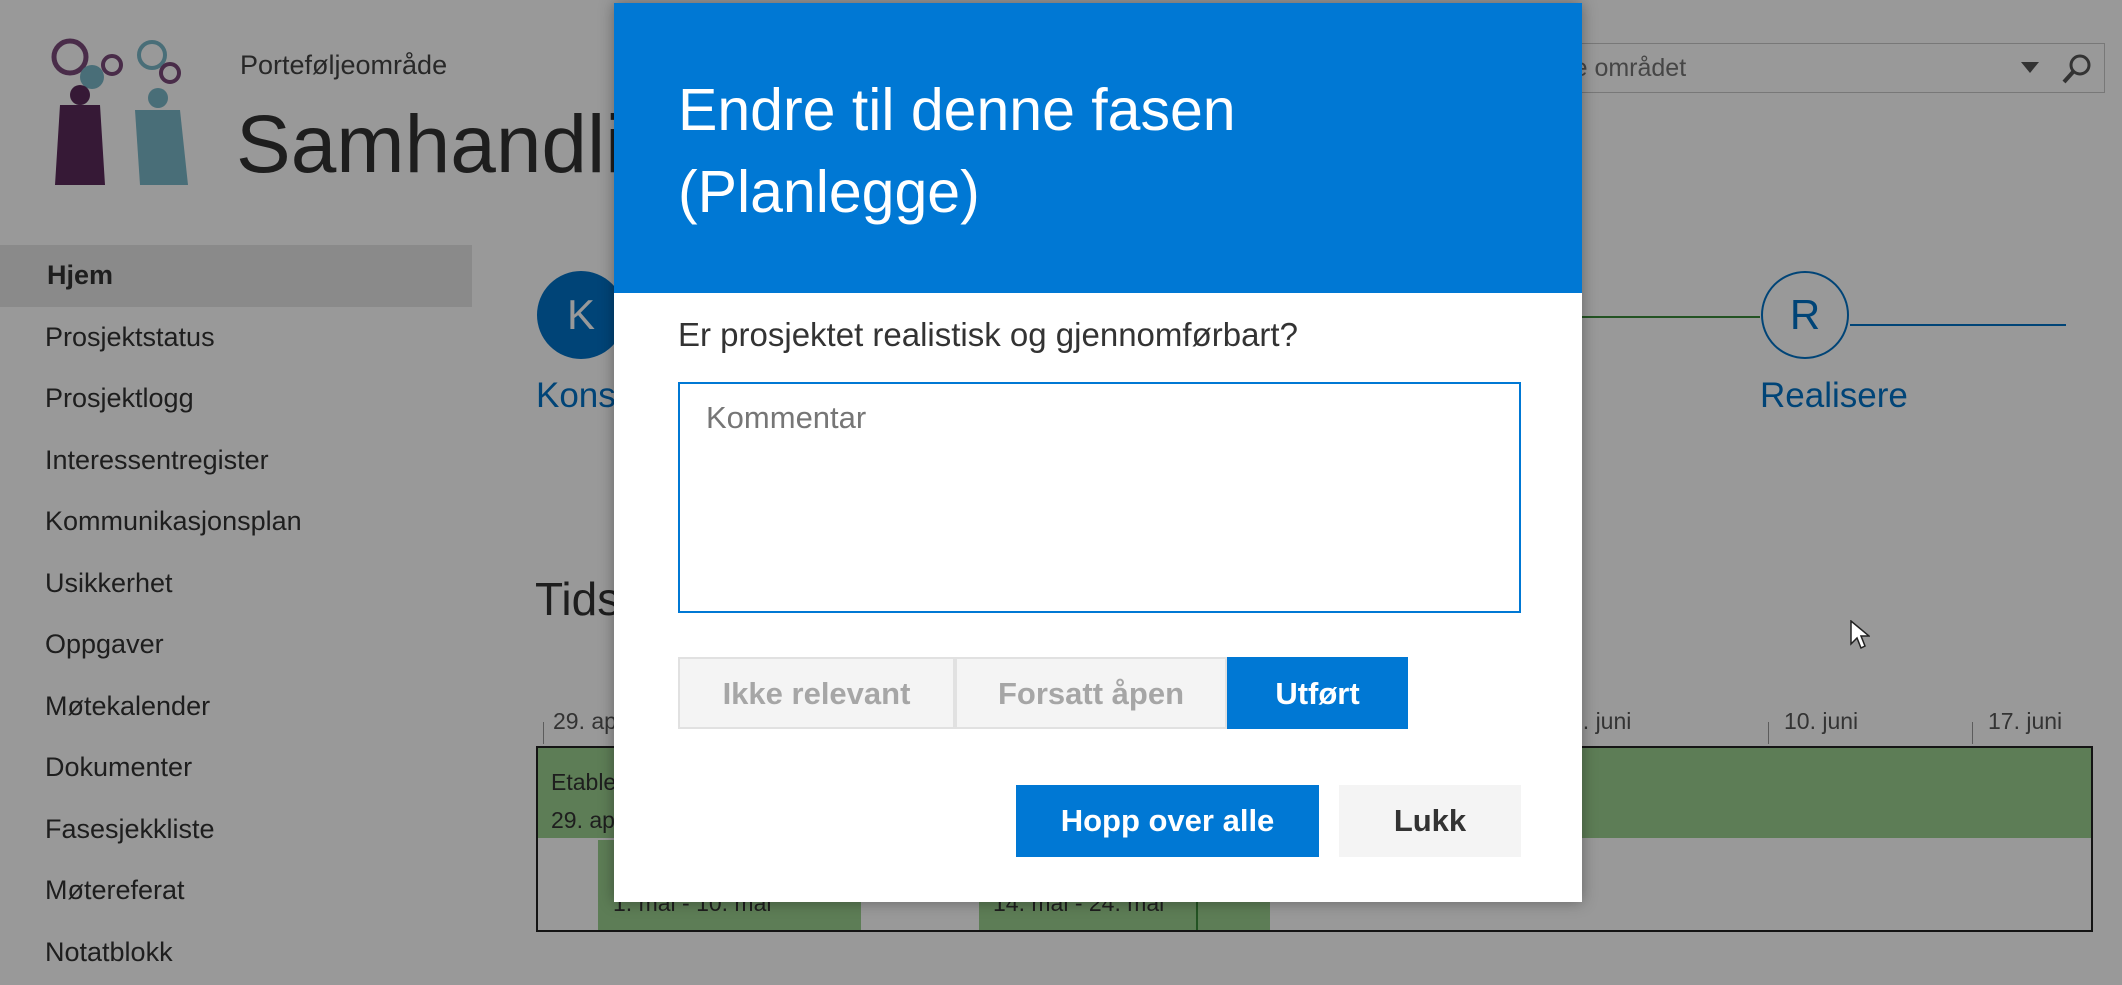  I want to click on dialog-header: Endre til denne fasen (Planlegge), so click(1098, 148).